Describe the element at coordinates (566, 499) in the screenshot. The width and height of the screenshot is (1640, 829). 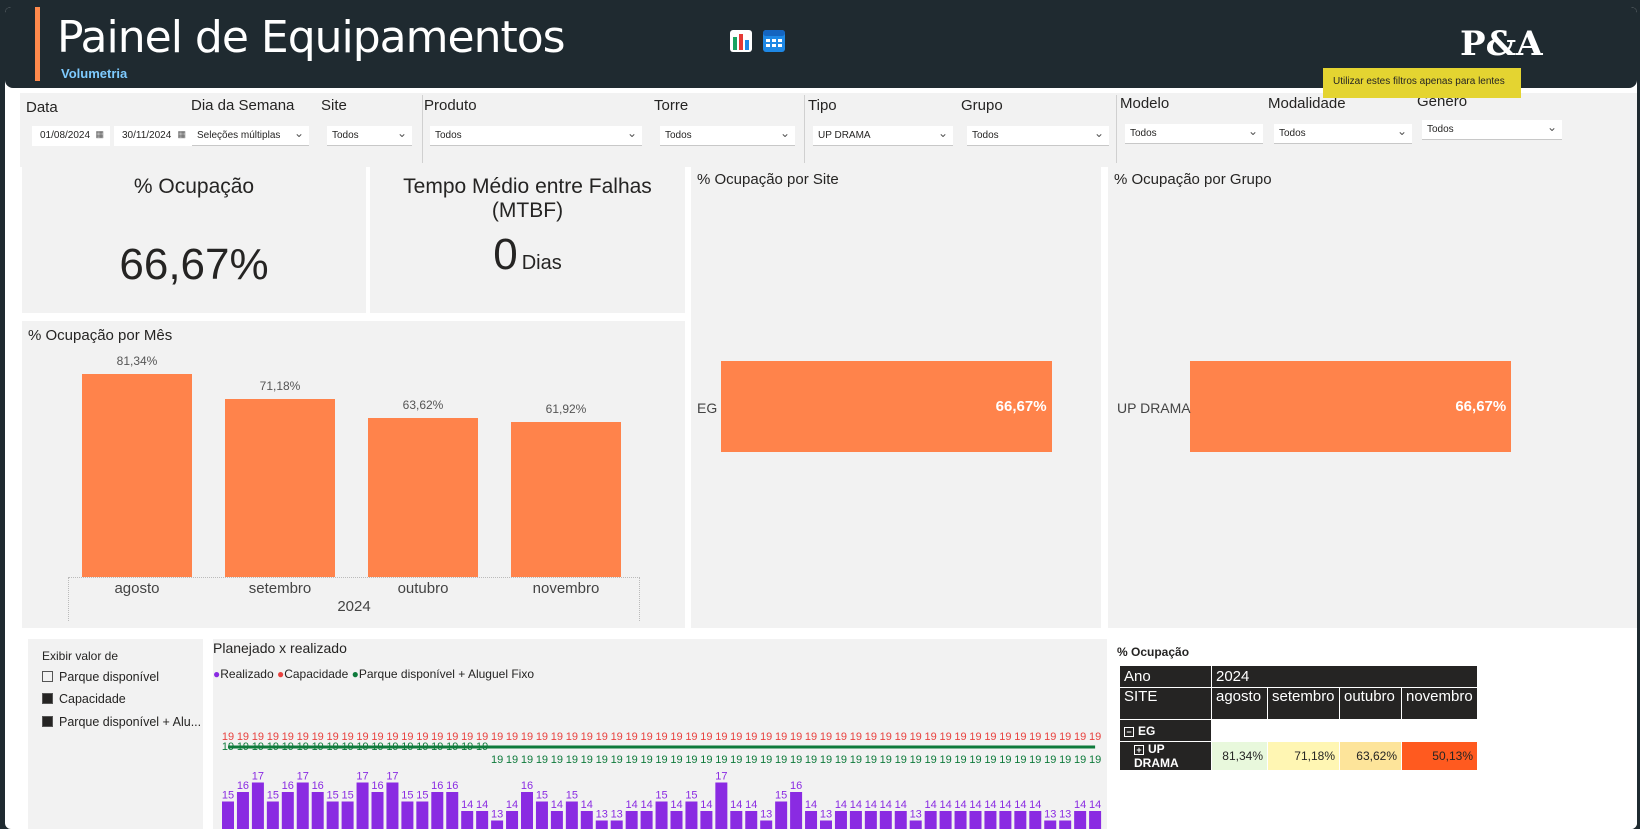
I see `bar-novembro` at that location.